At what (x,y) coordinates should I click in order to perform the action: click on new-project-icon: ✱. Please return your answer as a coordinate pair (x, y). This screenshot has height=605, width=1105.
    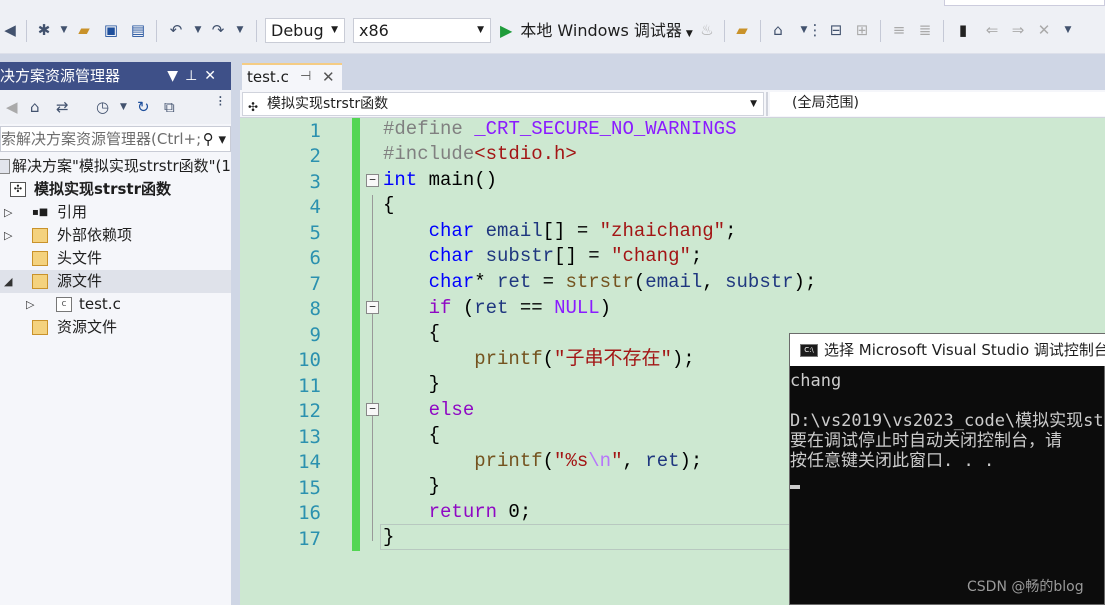
    Looking at the image, I should click on (44, 30).